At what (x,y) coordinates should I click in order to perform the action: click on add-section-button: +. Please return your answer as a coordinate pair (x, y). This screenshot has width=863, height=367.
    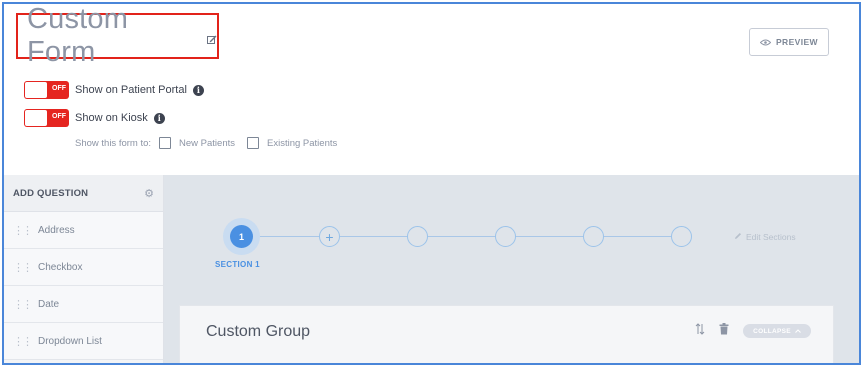
    Looking at the image, I should click on (329, 236).